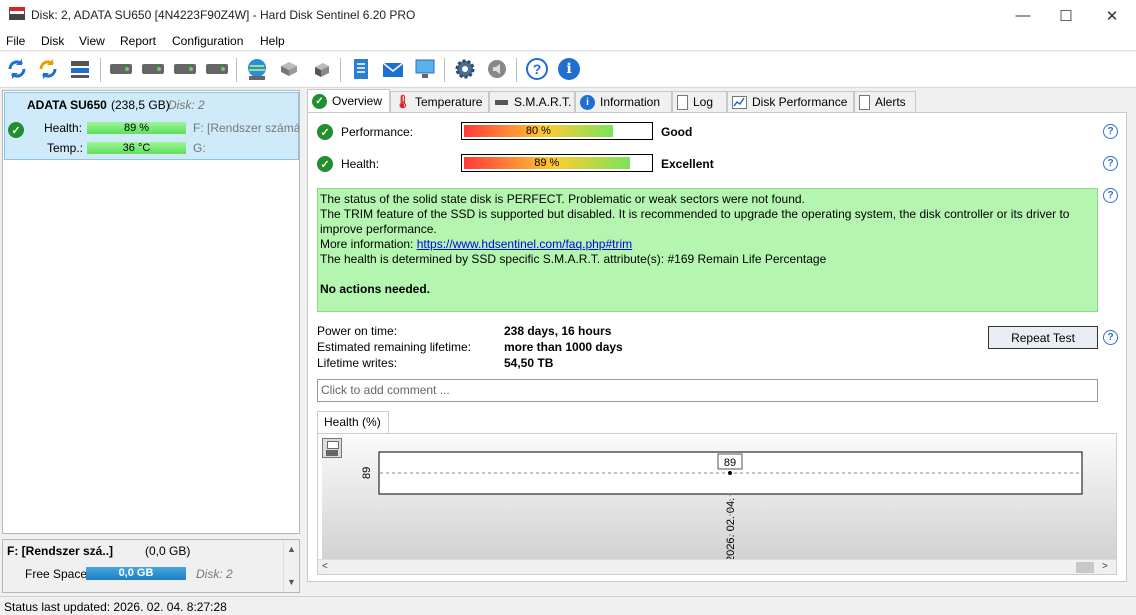 The height and width of the screenshot is (615, 1136). I want to click on tab-label: Log, so click(703, 102).